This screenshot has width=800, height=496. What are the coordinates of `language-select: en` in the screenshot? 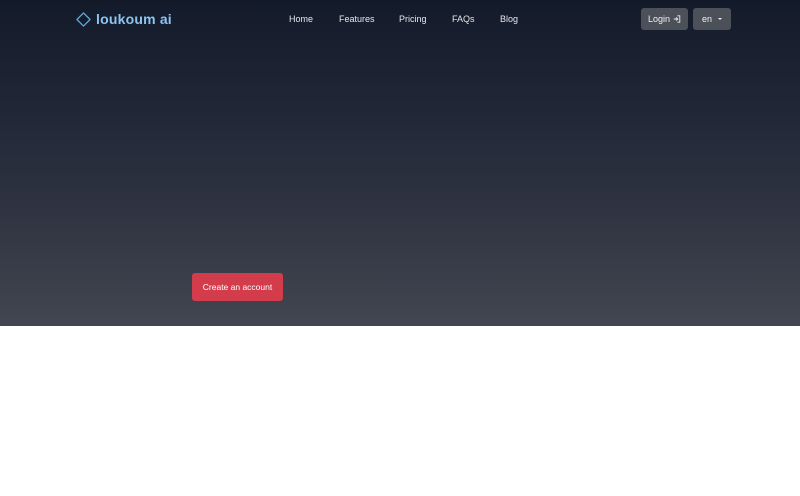 It's located at (712, 19).